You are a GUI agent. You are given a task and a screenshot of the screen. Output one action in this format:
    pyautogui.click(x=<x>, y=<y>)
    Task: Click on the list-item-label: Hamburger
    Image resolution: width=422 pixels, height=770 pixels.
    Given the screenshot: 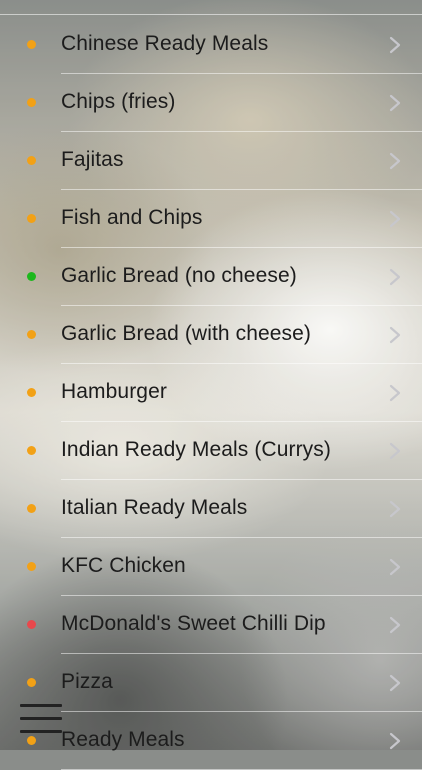 What is the action you would take?
    pyautogui.click(x=114, y=391)
    